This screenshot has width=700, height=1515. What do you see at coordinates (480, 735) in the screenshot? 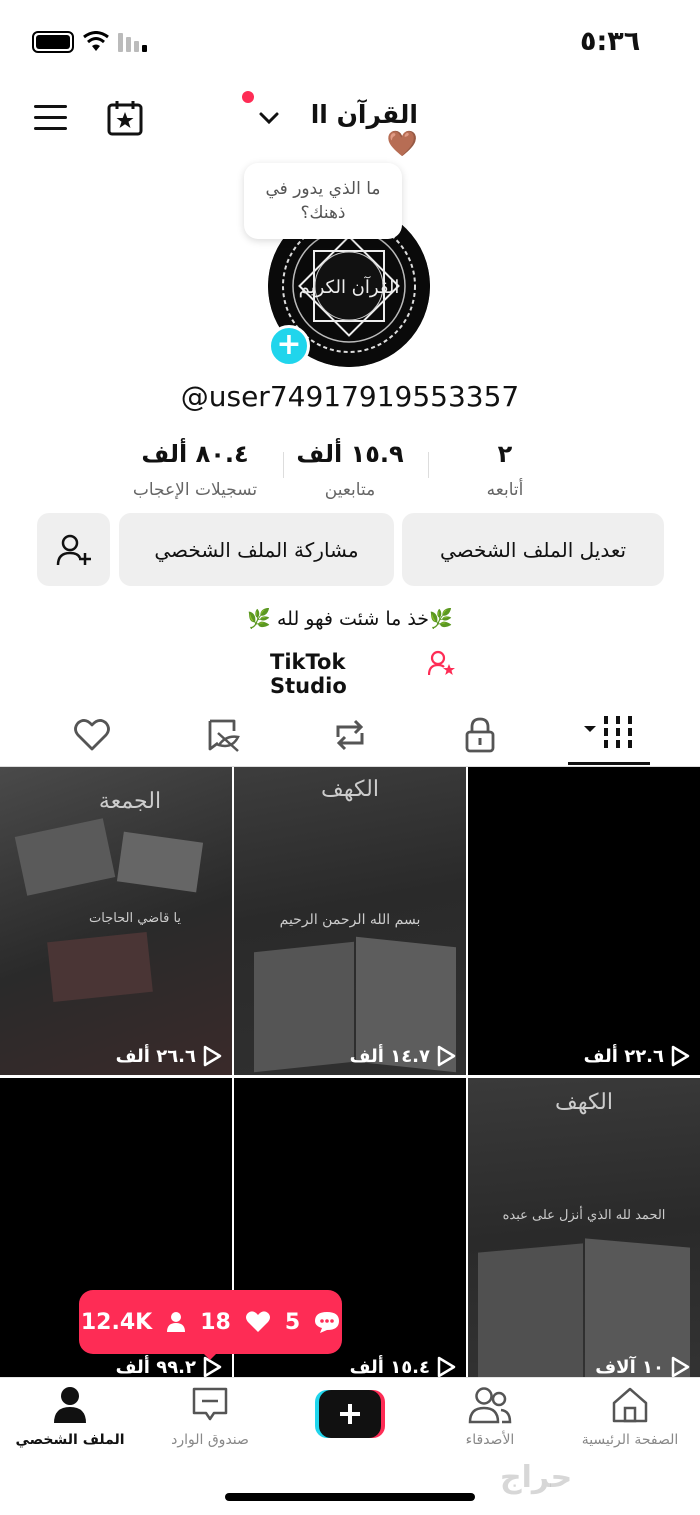
I see `private-tab-lock-icon` at bounding box center [480, 735].